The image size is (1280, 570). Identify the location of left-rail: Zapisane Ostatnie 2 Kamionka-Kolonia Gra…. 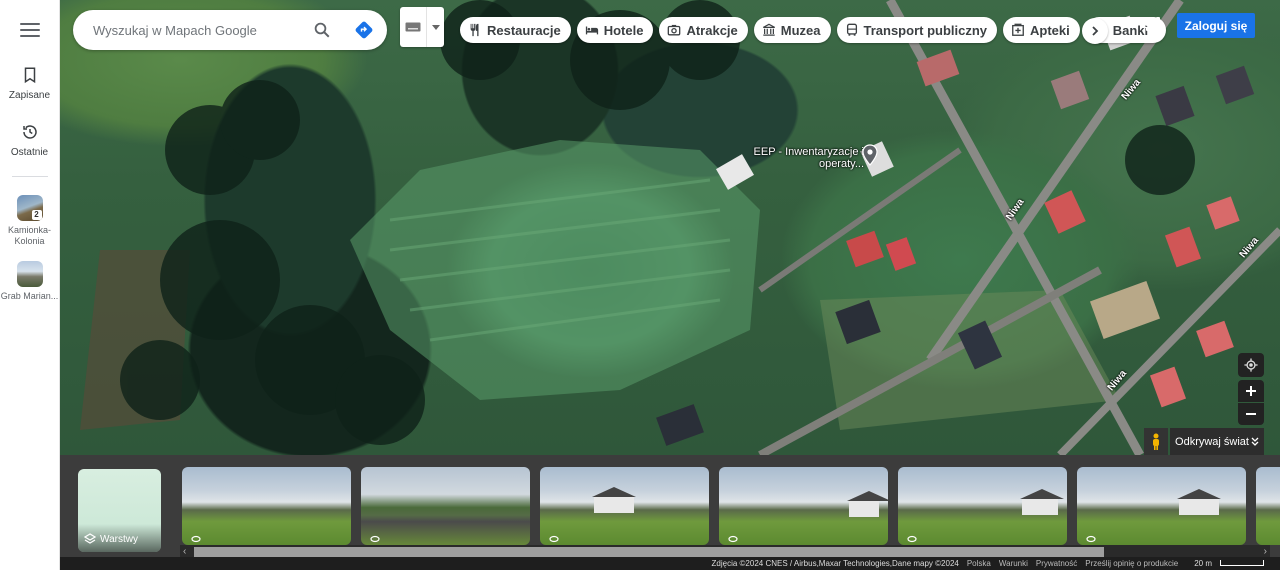
(30, 285).